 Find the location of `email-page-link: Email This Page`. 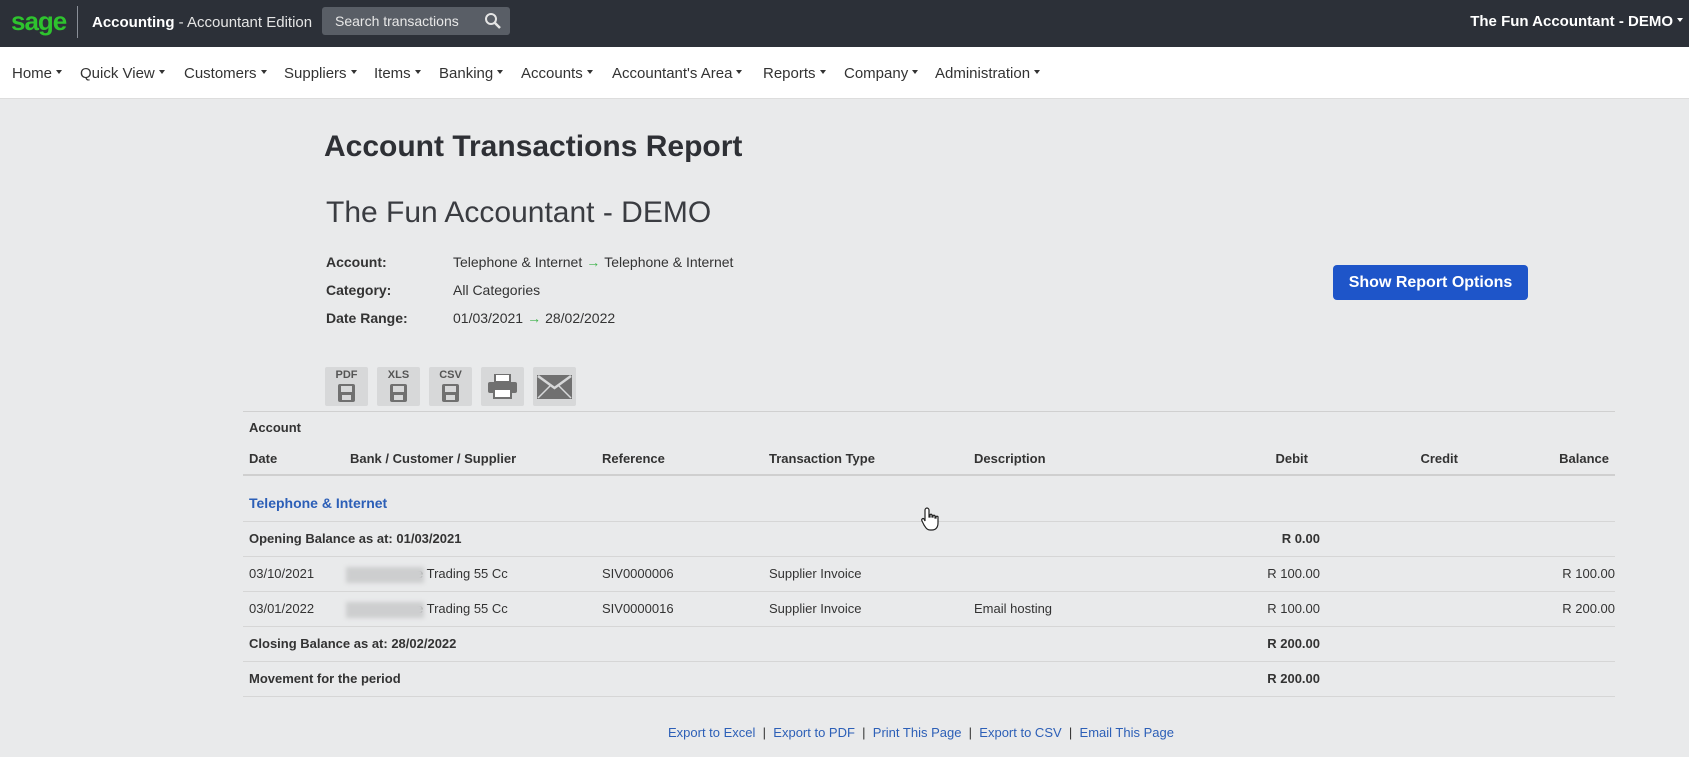

email-page-link: Email This Page is located at coordinates (1127, 732).